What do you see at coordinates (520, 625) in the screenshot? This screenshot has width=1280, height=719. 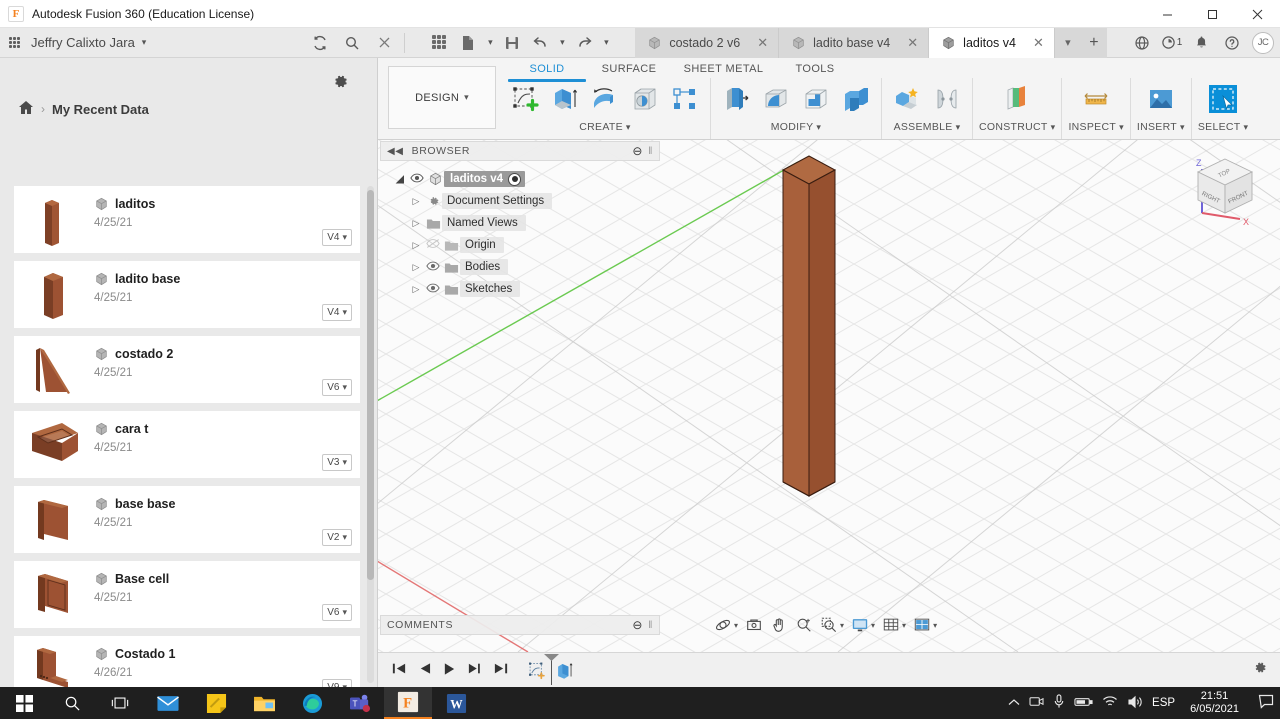 I see `comments-panel-header: COMMENTS ⊖ ‖` at bounding box center [520, 625].